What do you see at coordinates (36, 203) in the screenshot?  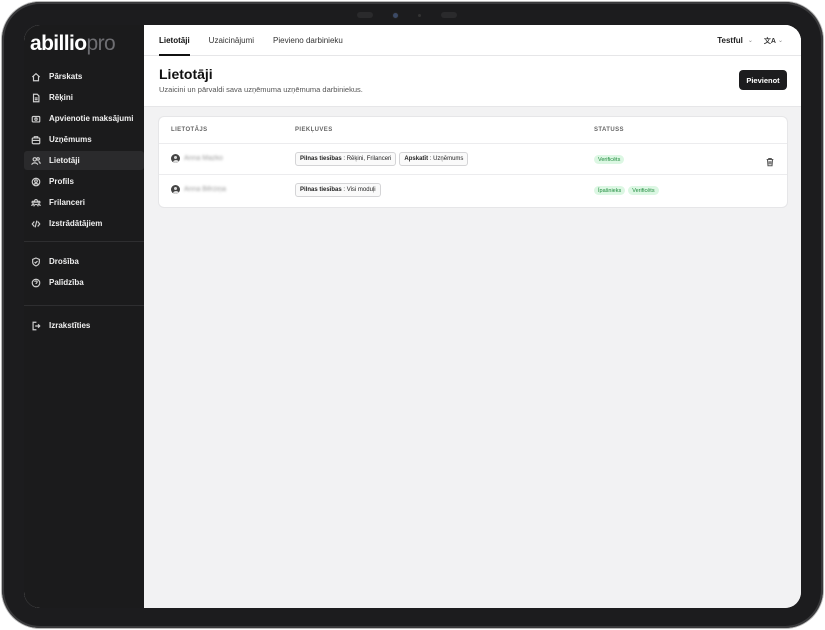 I see `freelancers-icon` at bounding box center [36, 203].